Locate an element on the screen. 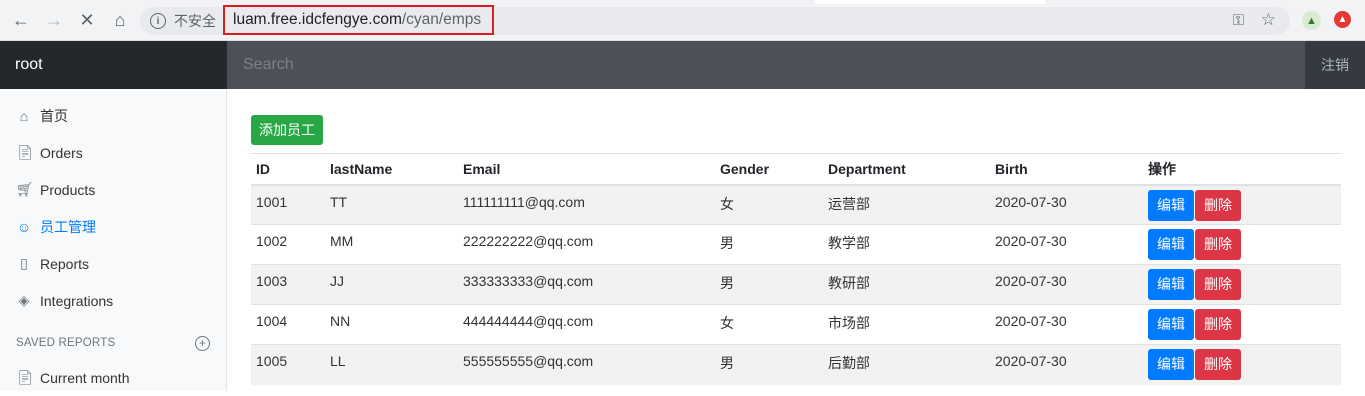 The height and width of the screenshot is (396, 1365). tab-strip-gap is located at coordinates (930, 2).